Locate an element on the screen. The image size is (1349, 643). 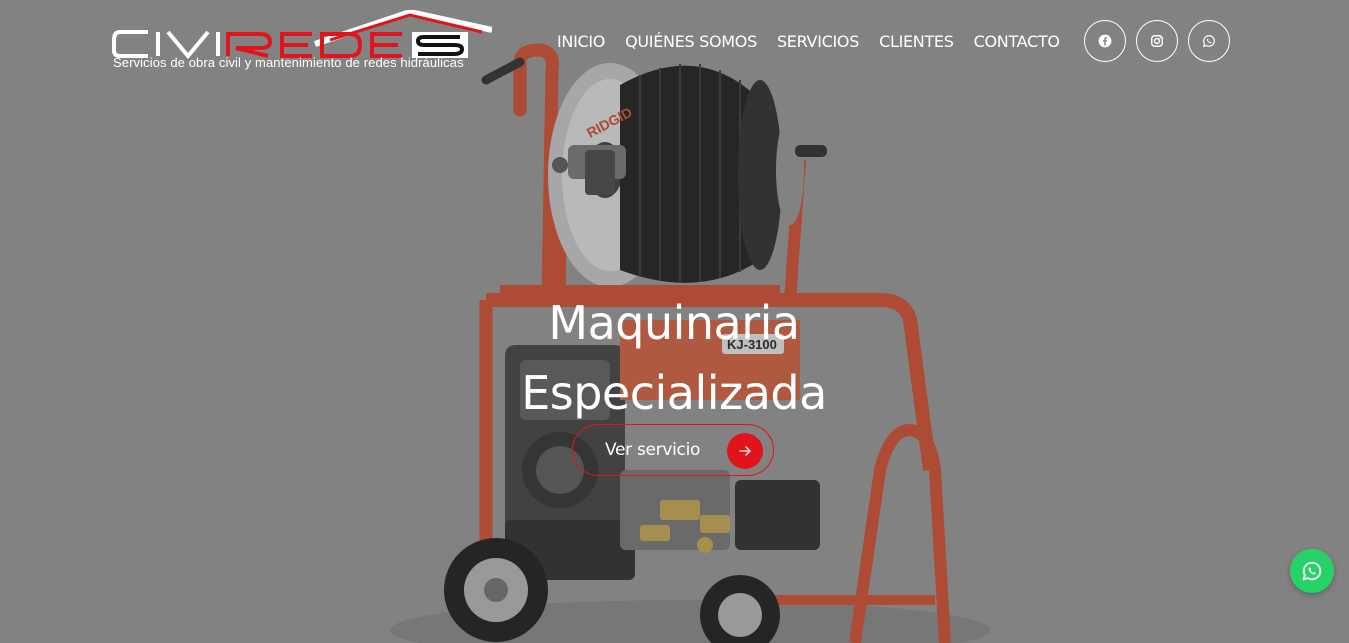
nav-item-servicios: SERVICIOS is located at coordinates (818, 42).